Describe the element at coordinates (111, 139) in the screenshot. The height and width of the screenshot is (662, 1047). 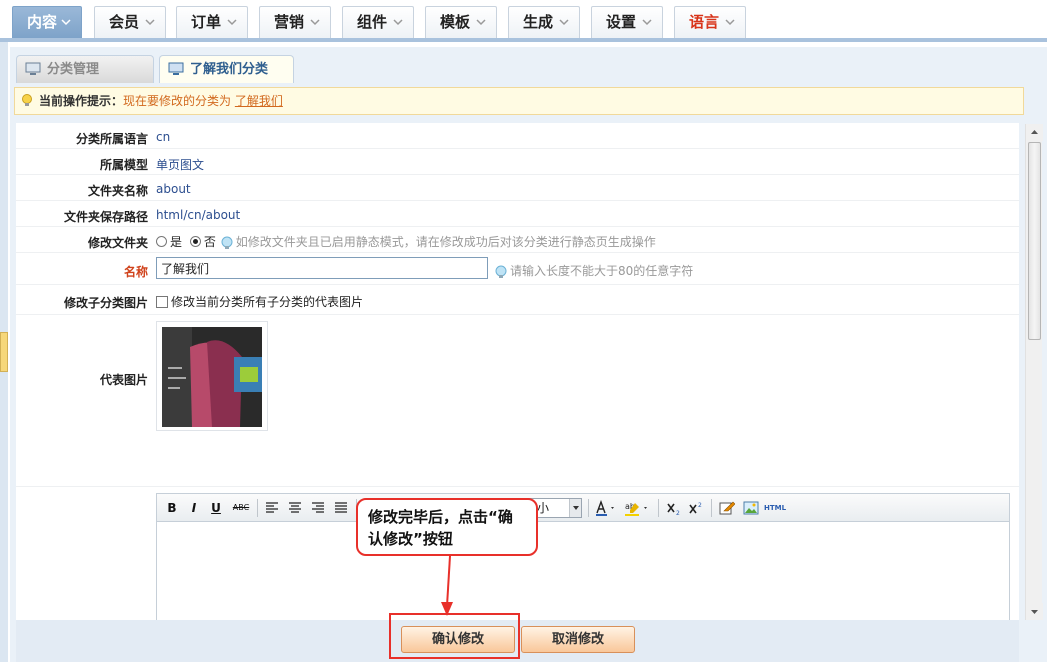
I see `field-label: 分类所属语言` at that location.